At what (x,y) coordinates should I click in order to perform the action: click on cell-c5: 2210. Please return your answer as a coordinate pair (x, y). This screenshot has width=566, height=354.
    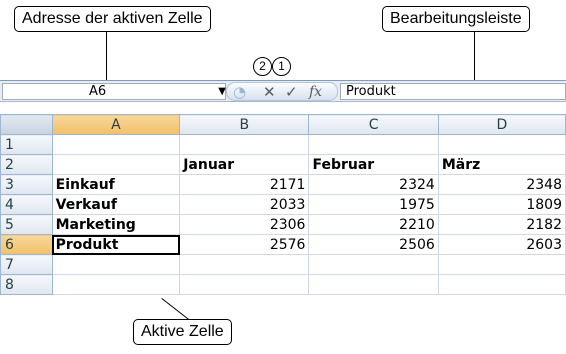
    Looking at the image, I should click on (373, 224).